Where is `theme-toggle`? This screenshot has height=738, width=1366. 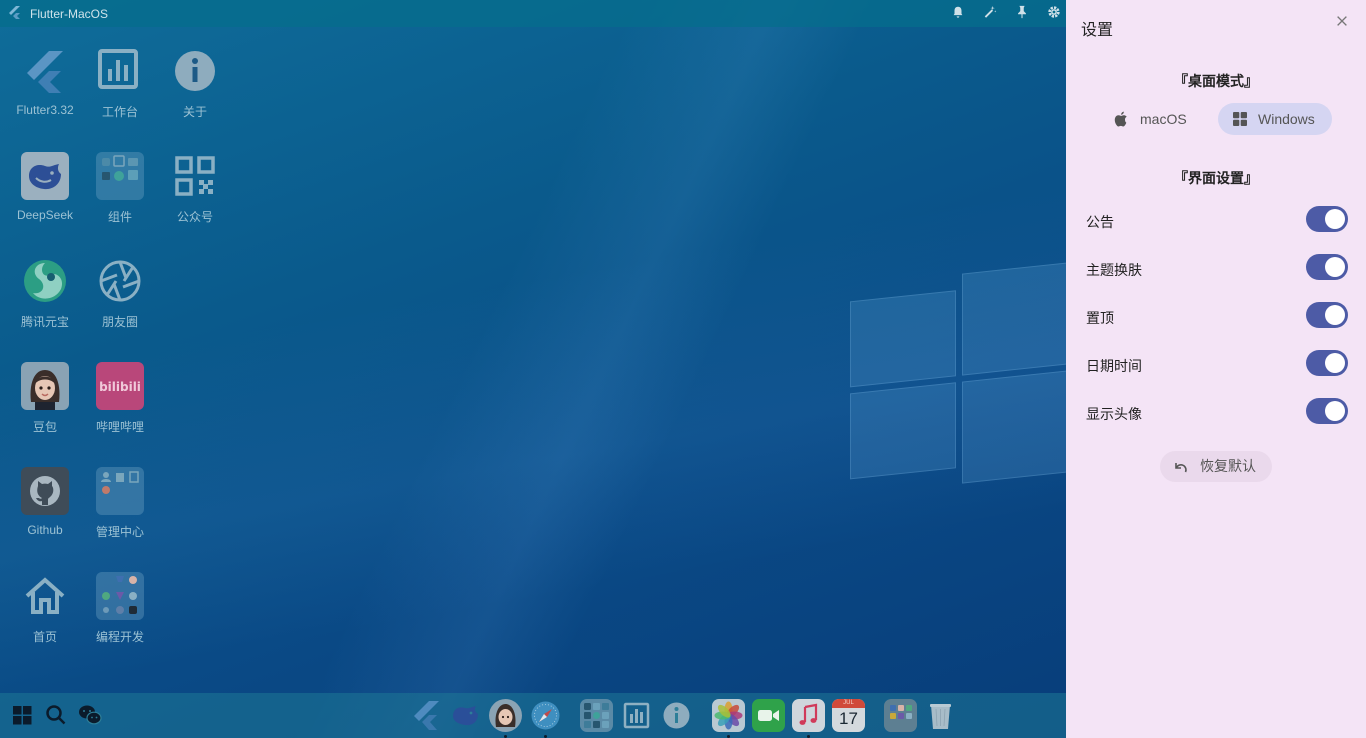
theme-toggle is located at coordinates (1327, 267).